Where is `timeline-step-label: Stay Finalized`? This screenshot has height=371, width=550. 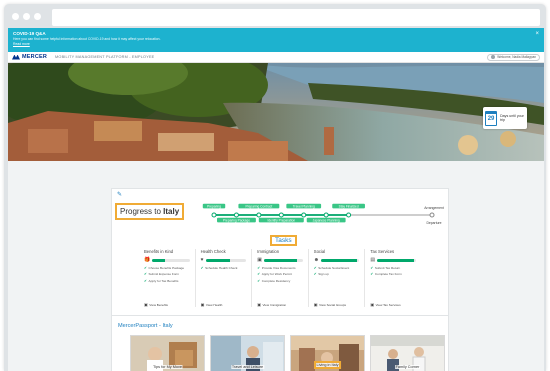
timeline-step-label: Stay Finalized is located at coordinates (349, 206).